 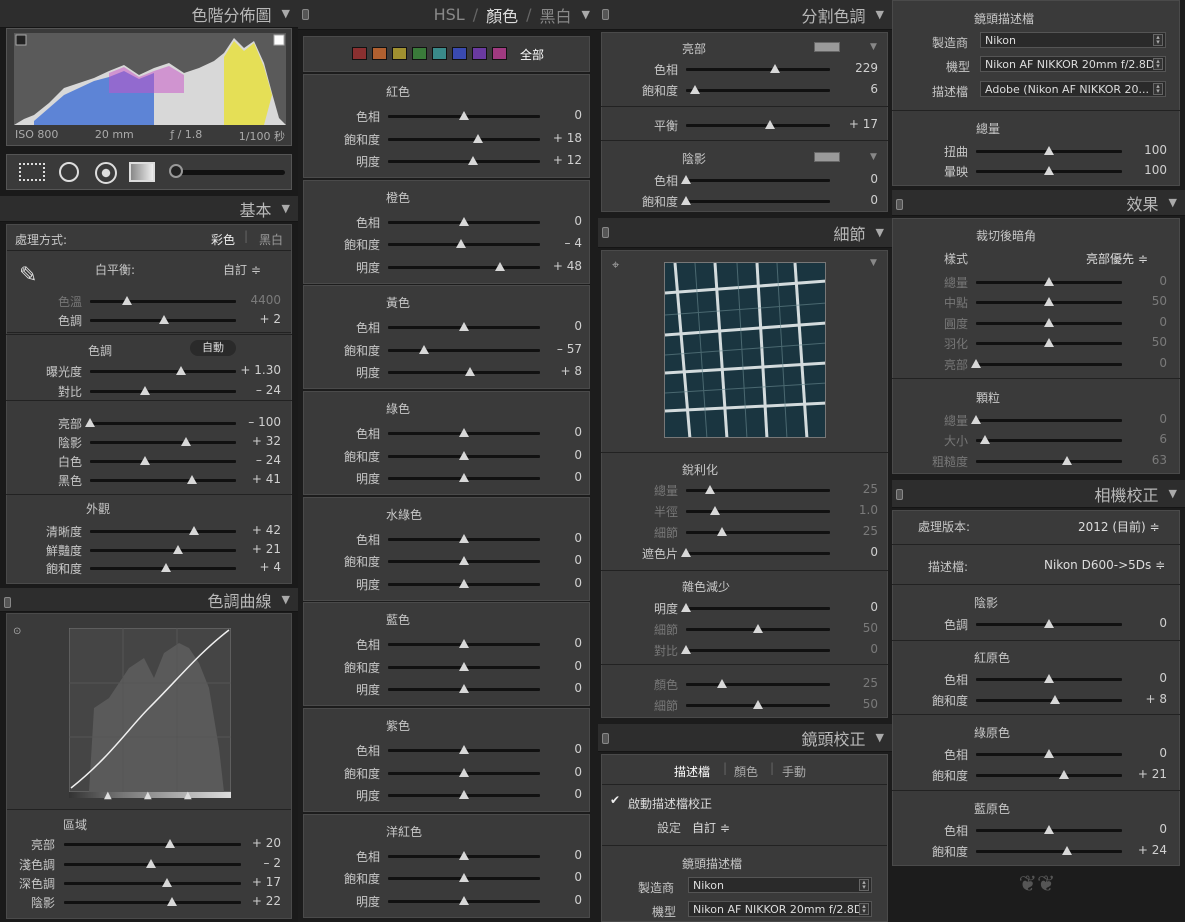 What do you see at coordinates (477, 138) in the screenshot?
I see `hsl-0-1-knob` at bounding box center [477, 138].